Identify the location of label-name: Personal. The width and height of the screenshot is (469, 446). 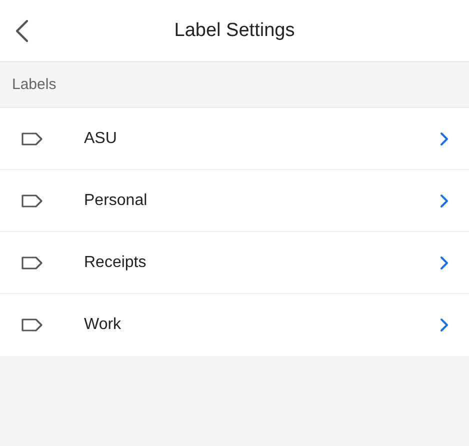
(116, 201).